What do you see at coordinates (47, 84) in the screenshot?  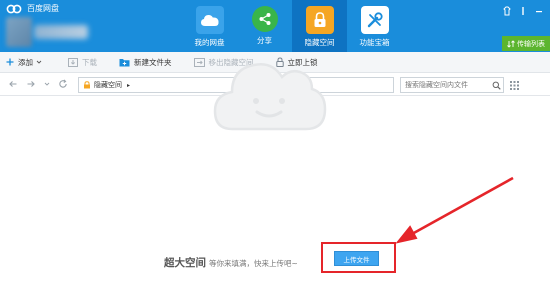 I see `history-dropdown-icon` at bounding box center [47, 84].